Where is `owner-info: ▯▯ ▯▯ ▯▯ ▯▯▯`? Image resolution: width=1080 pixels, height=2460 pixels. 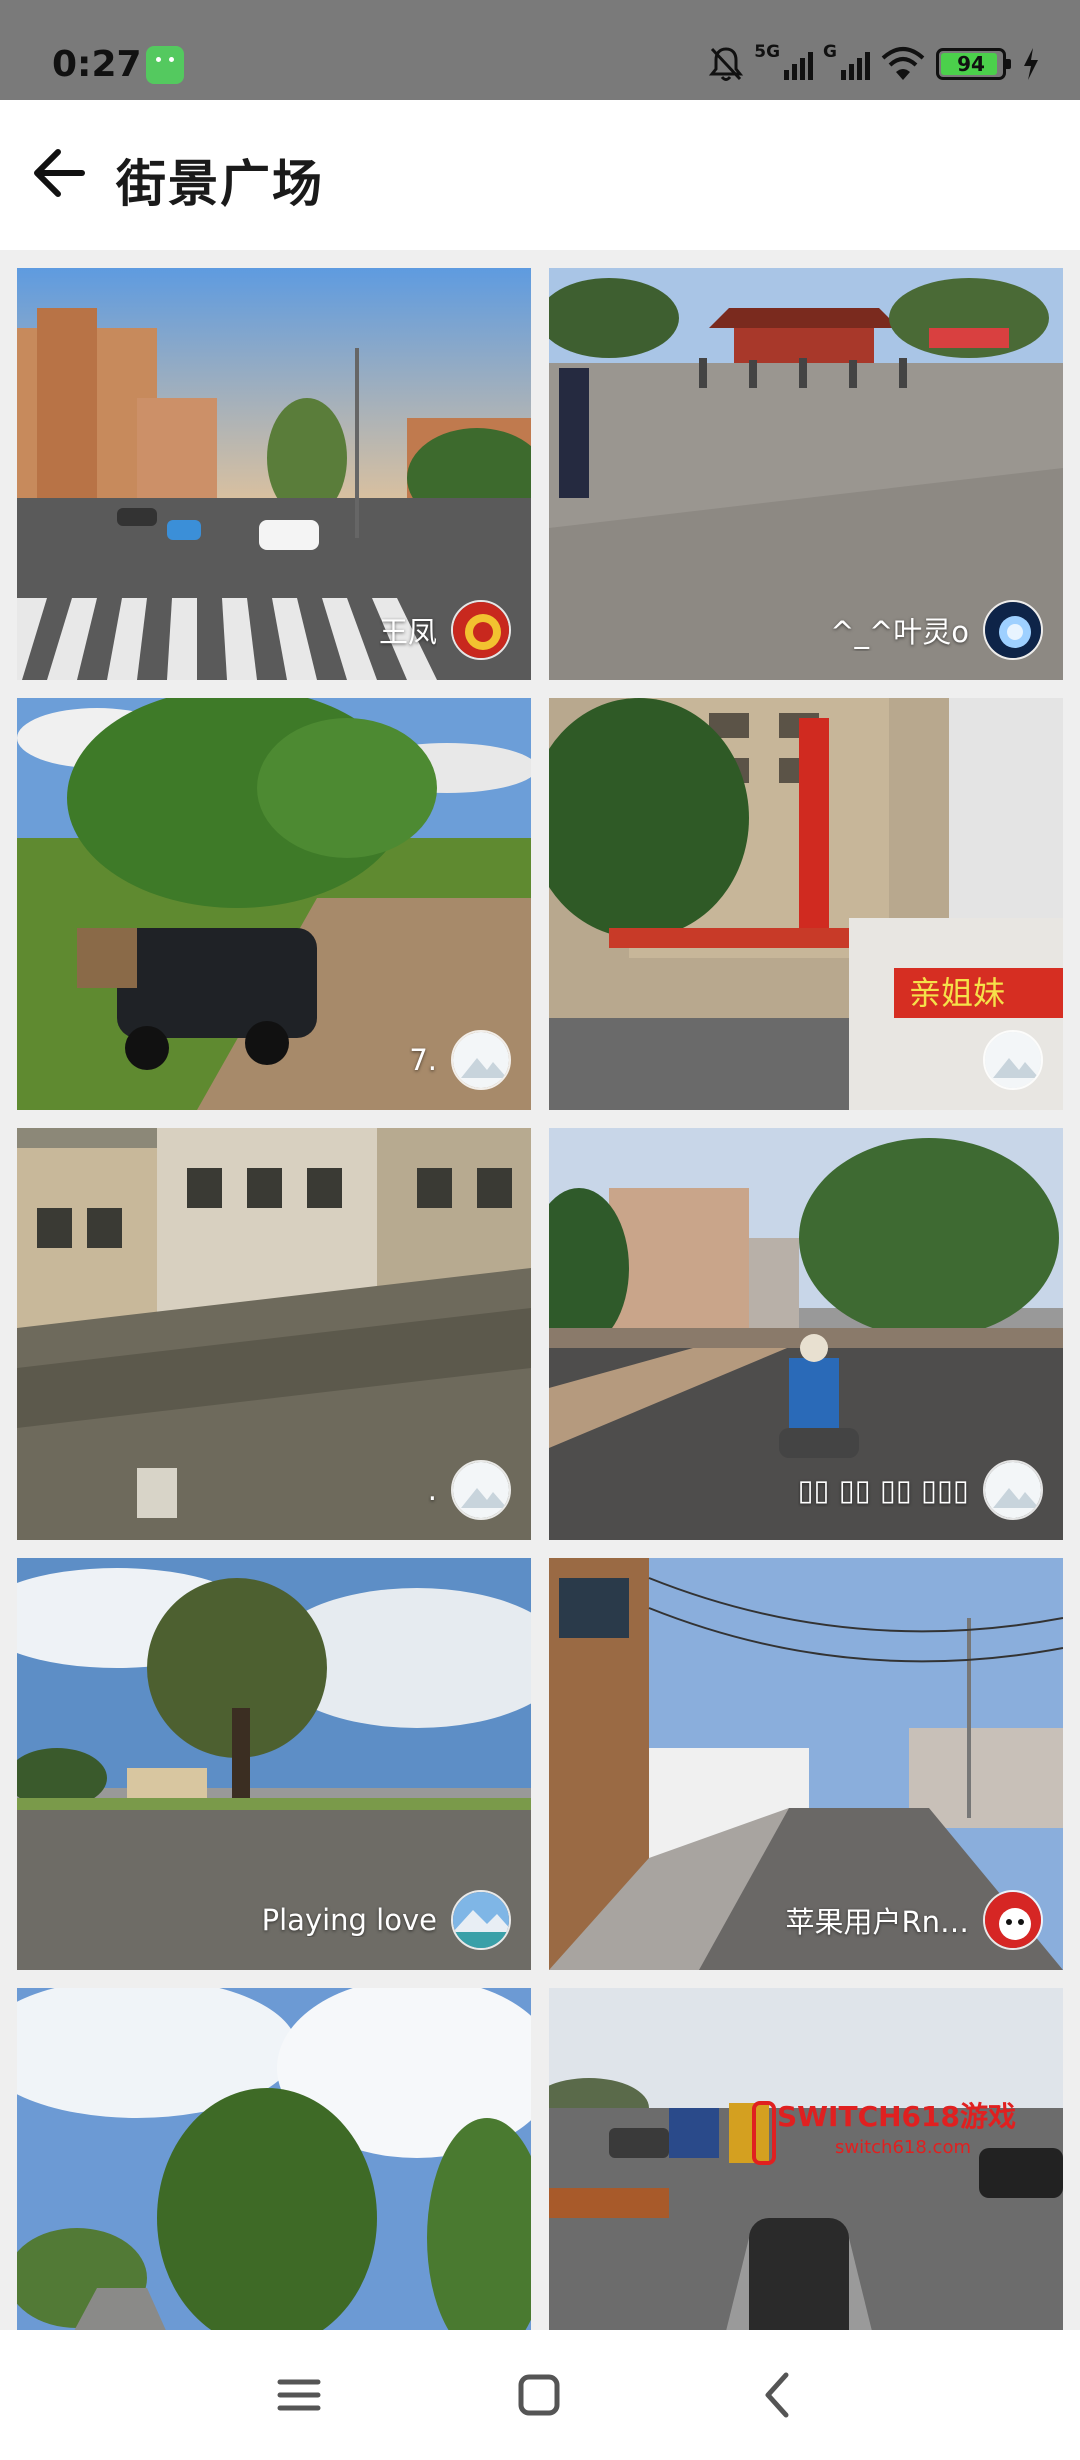 owner-info: ▯▯ ▯▯ ▯▯ ▯▯▯ is located at coordinates (920, 1490).